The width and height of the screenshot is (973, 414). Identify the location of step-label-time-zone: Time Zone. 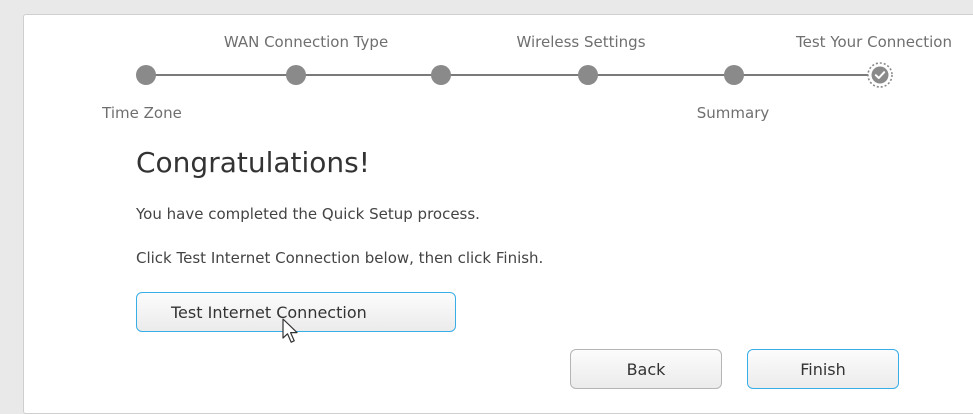
(142, 113).